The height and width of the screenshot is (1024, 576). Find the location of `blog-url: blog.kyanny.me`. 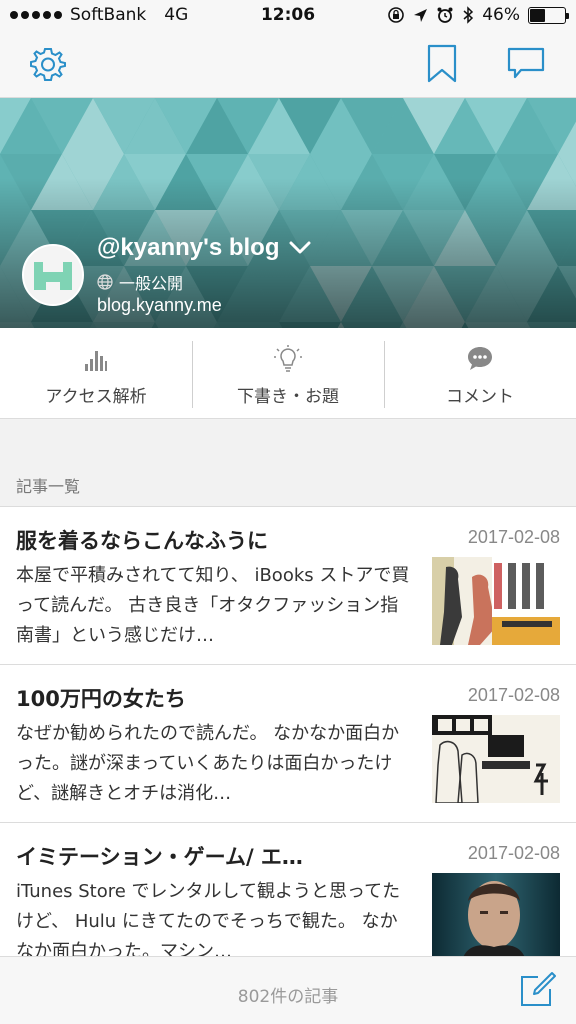

blog-url: blog.kyanny.me is located at coordinates (159, 305).